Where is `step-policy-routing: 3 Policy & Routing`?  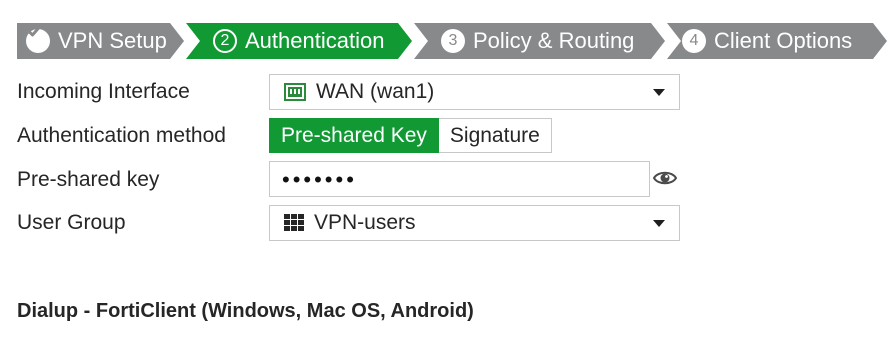 step-policy-routing: 3 Policy & Routing is located at coordinates (537, 41).